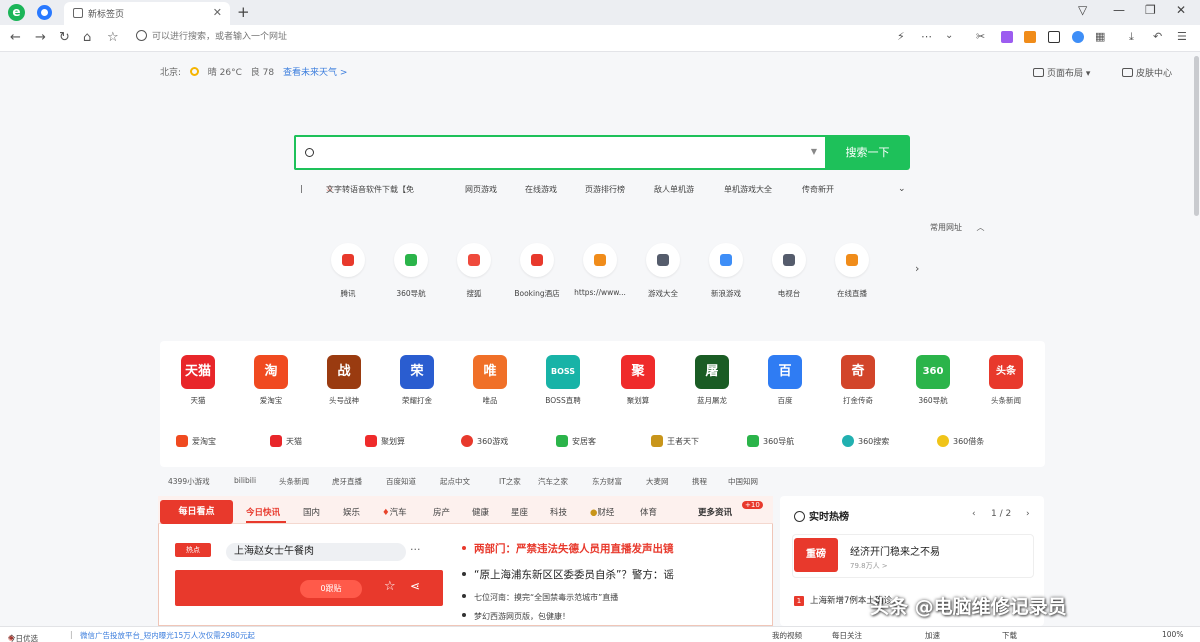  I want to click on search-button: 搜索一下, so click(867, 152).